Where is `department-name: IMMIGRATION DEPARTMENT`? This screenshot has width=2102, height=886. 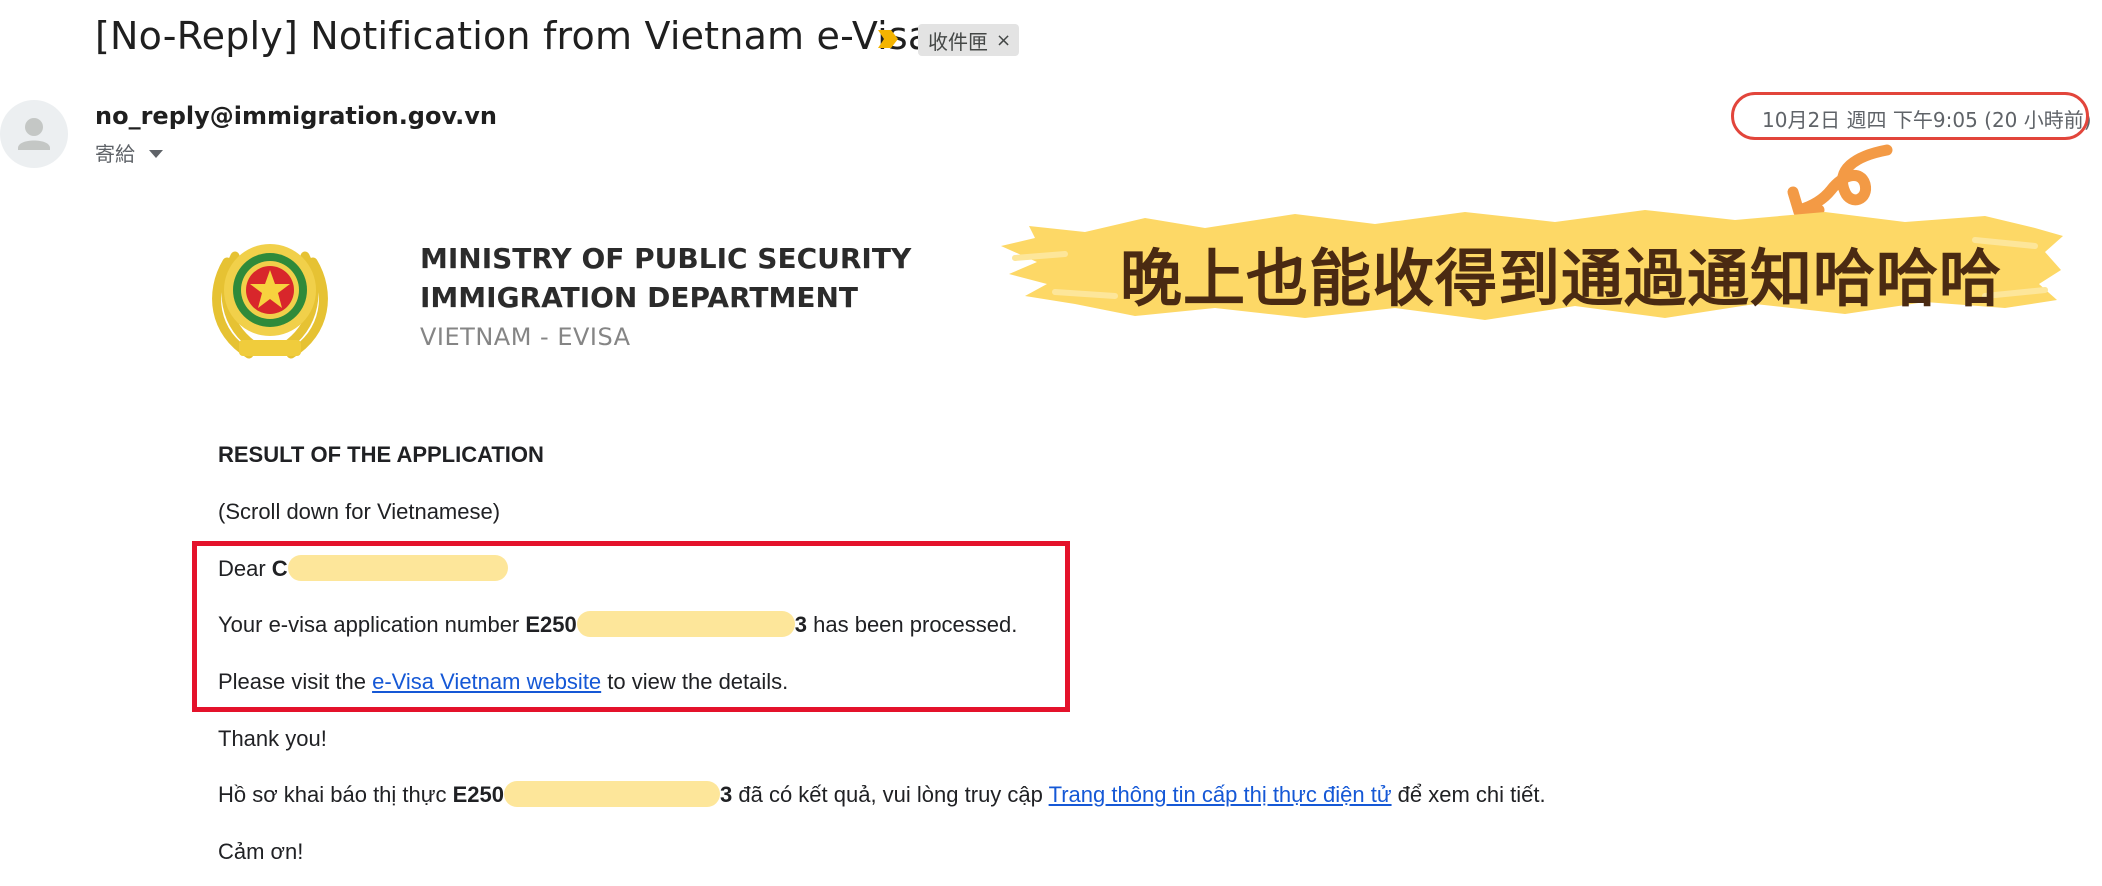
department-name: IMMIGRATION DEPARTMENT is located at coordinates (639, 297).